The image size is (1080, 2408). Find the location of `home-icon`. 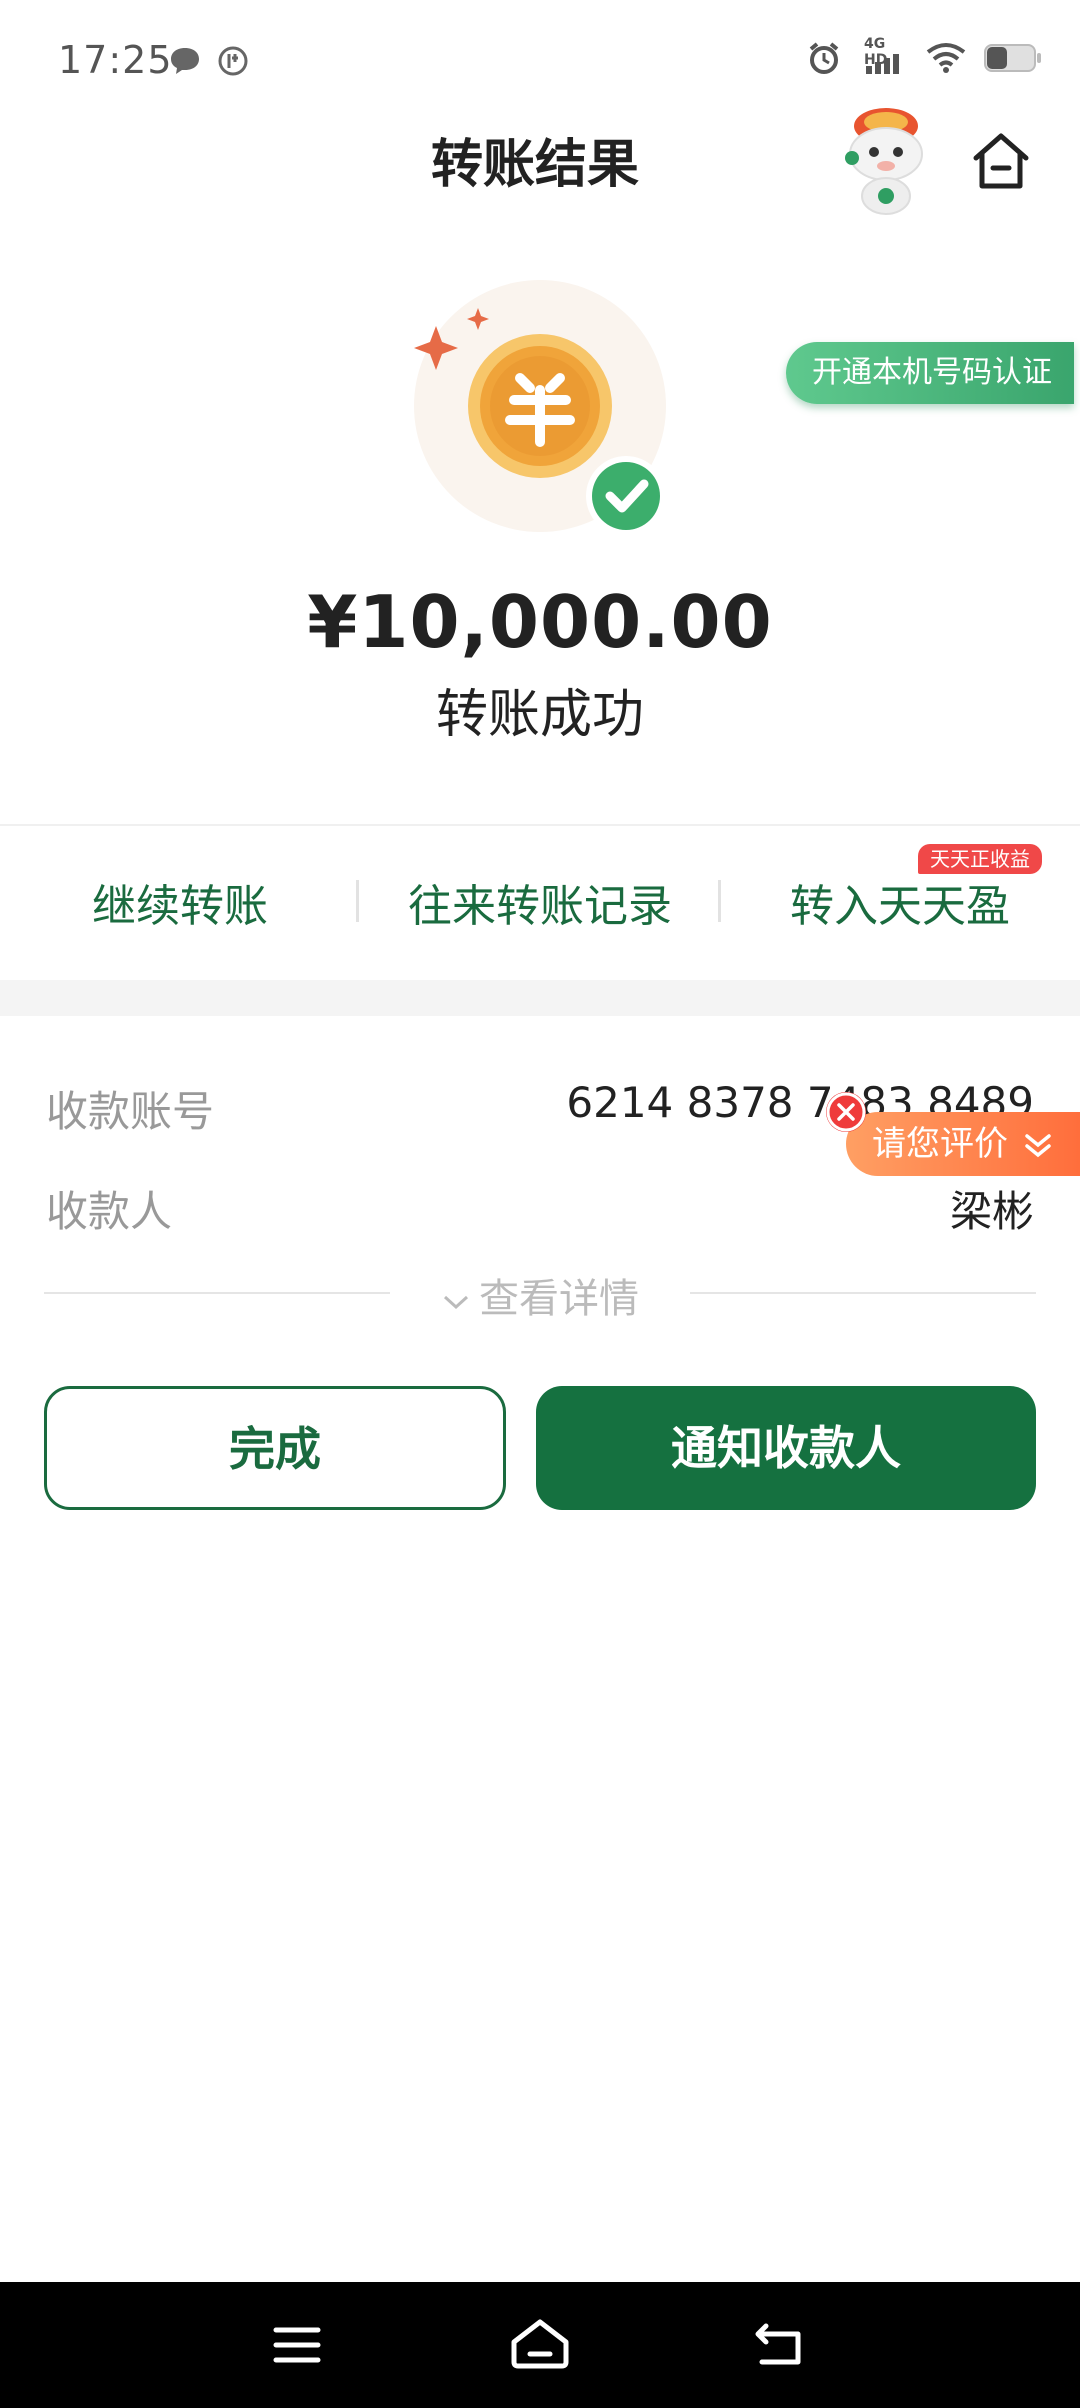

home-icon is located at coordinates (1001, 161).